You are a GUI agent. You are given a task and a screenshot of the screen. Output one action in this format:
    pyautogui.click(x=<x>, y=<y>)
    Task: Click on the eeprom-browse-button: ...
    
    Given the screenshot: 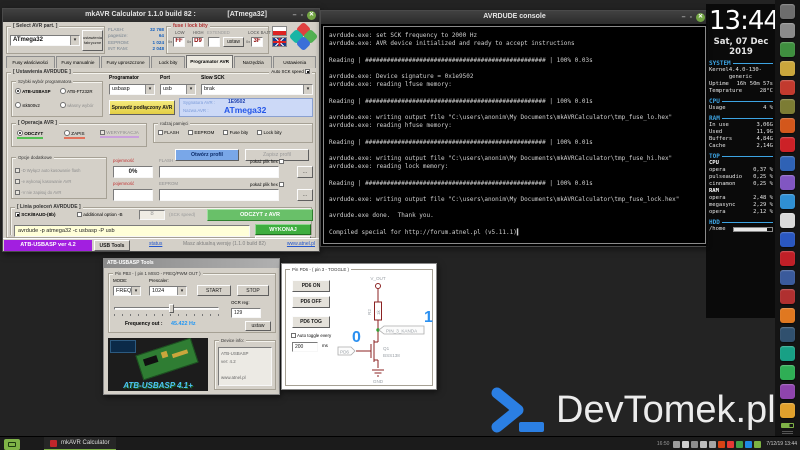 What is the action you would take?
    pyautogui.click(x=305, y=195)
    